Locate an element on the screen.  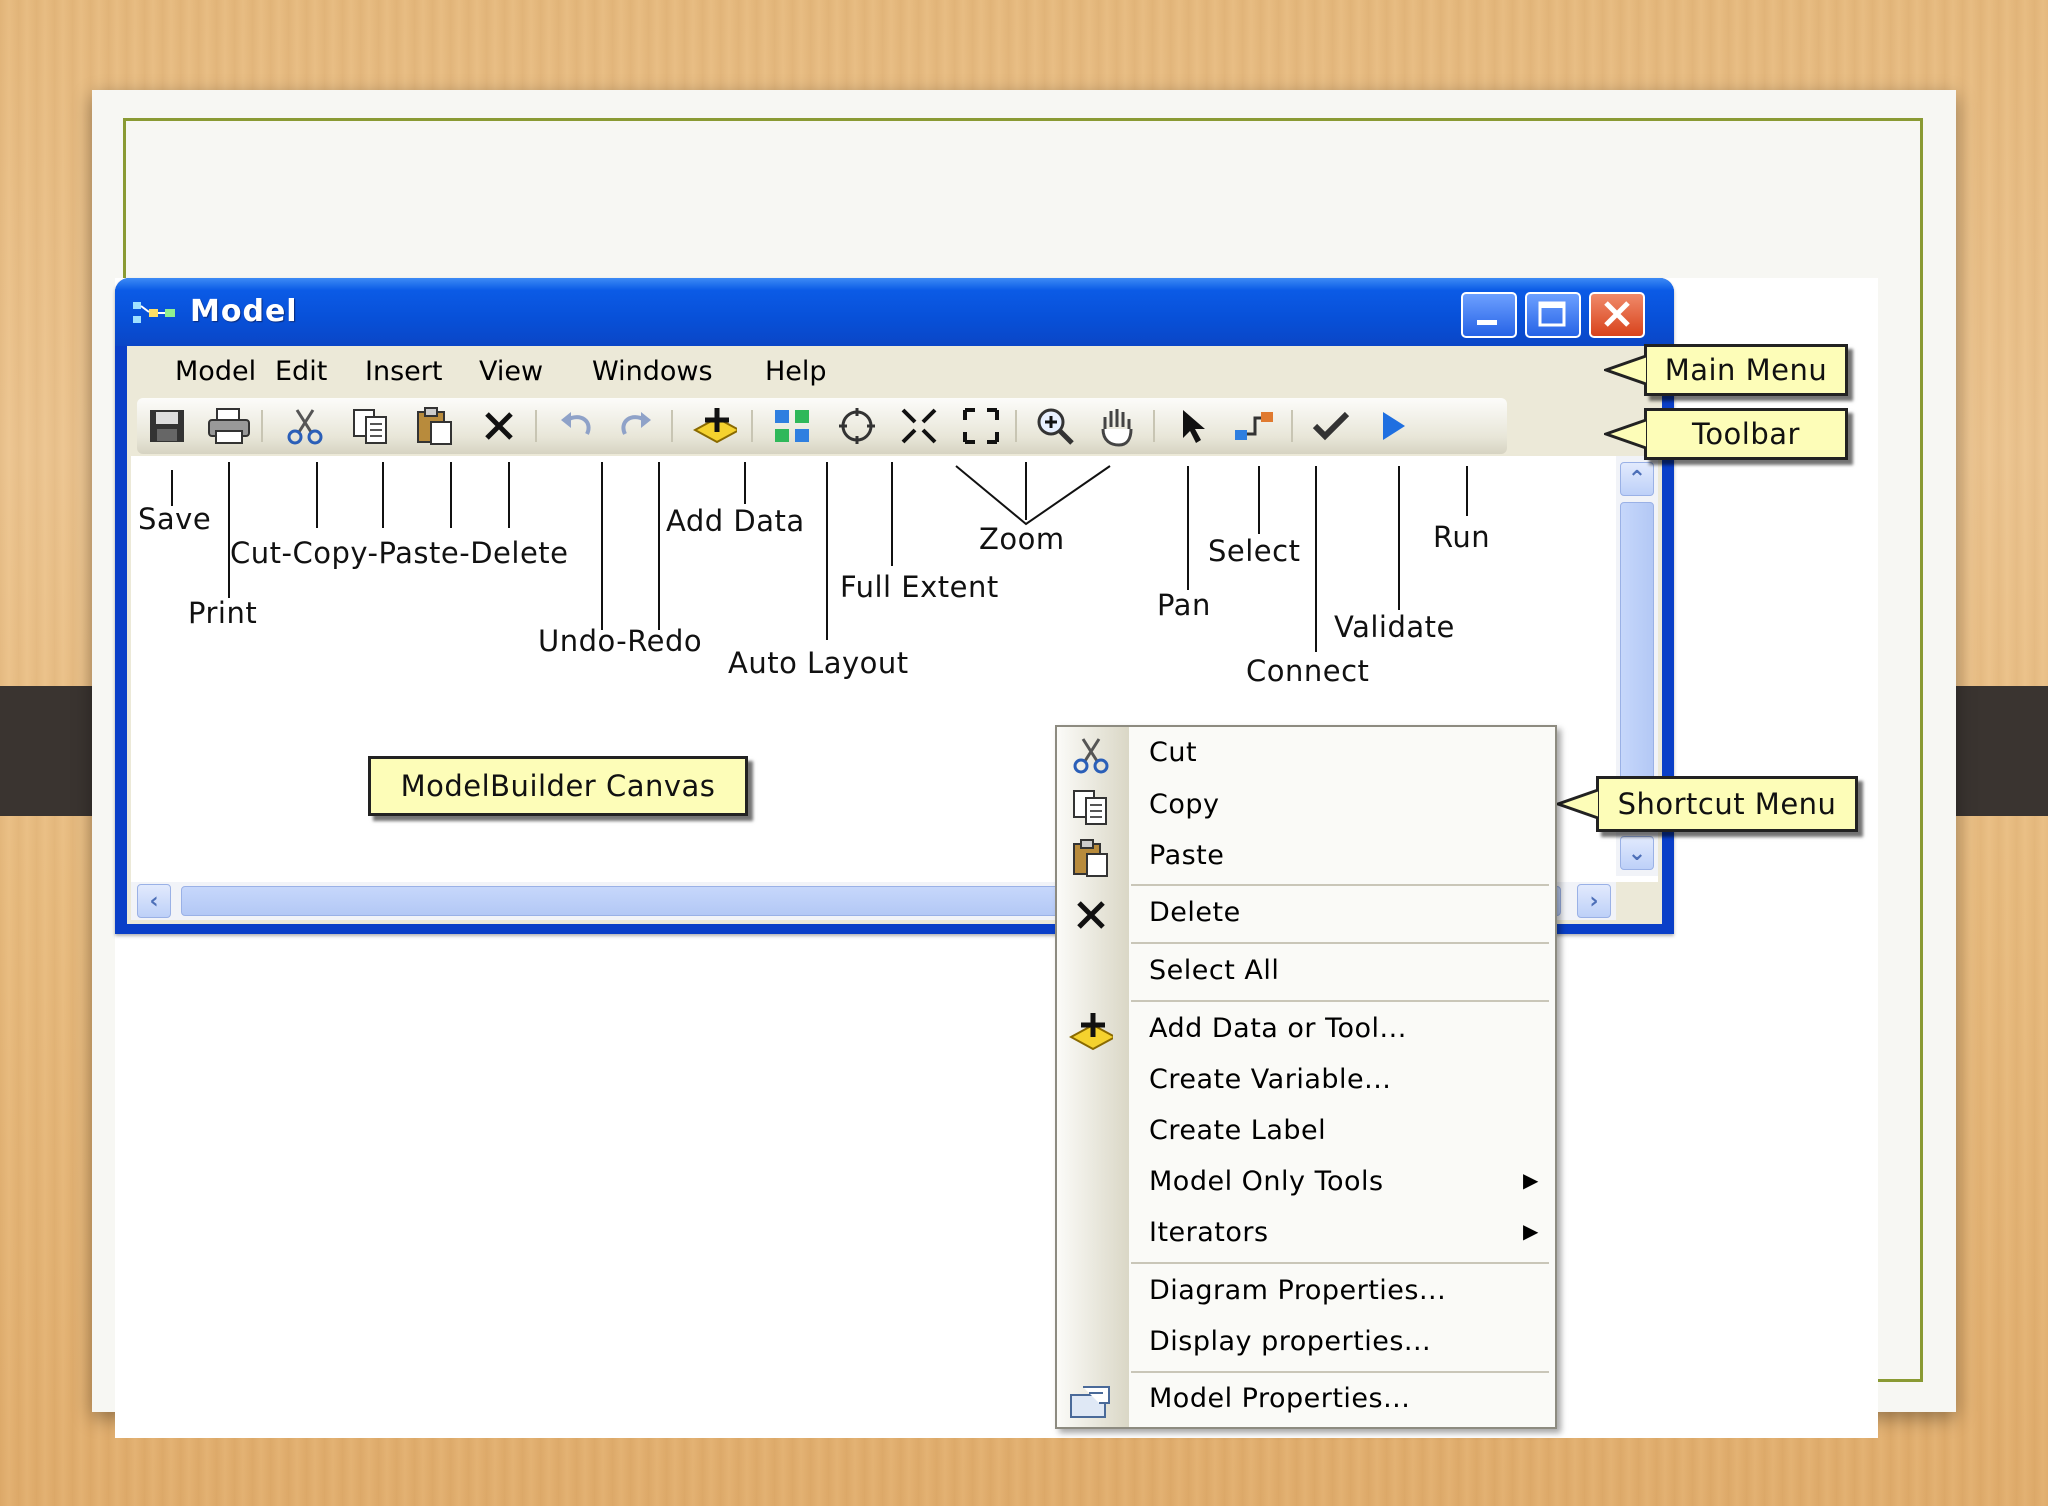
undo-button is located at coordinates (577, 426).